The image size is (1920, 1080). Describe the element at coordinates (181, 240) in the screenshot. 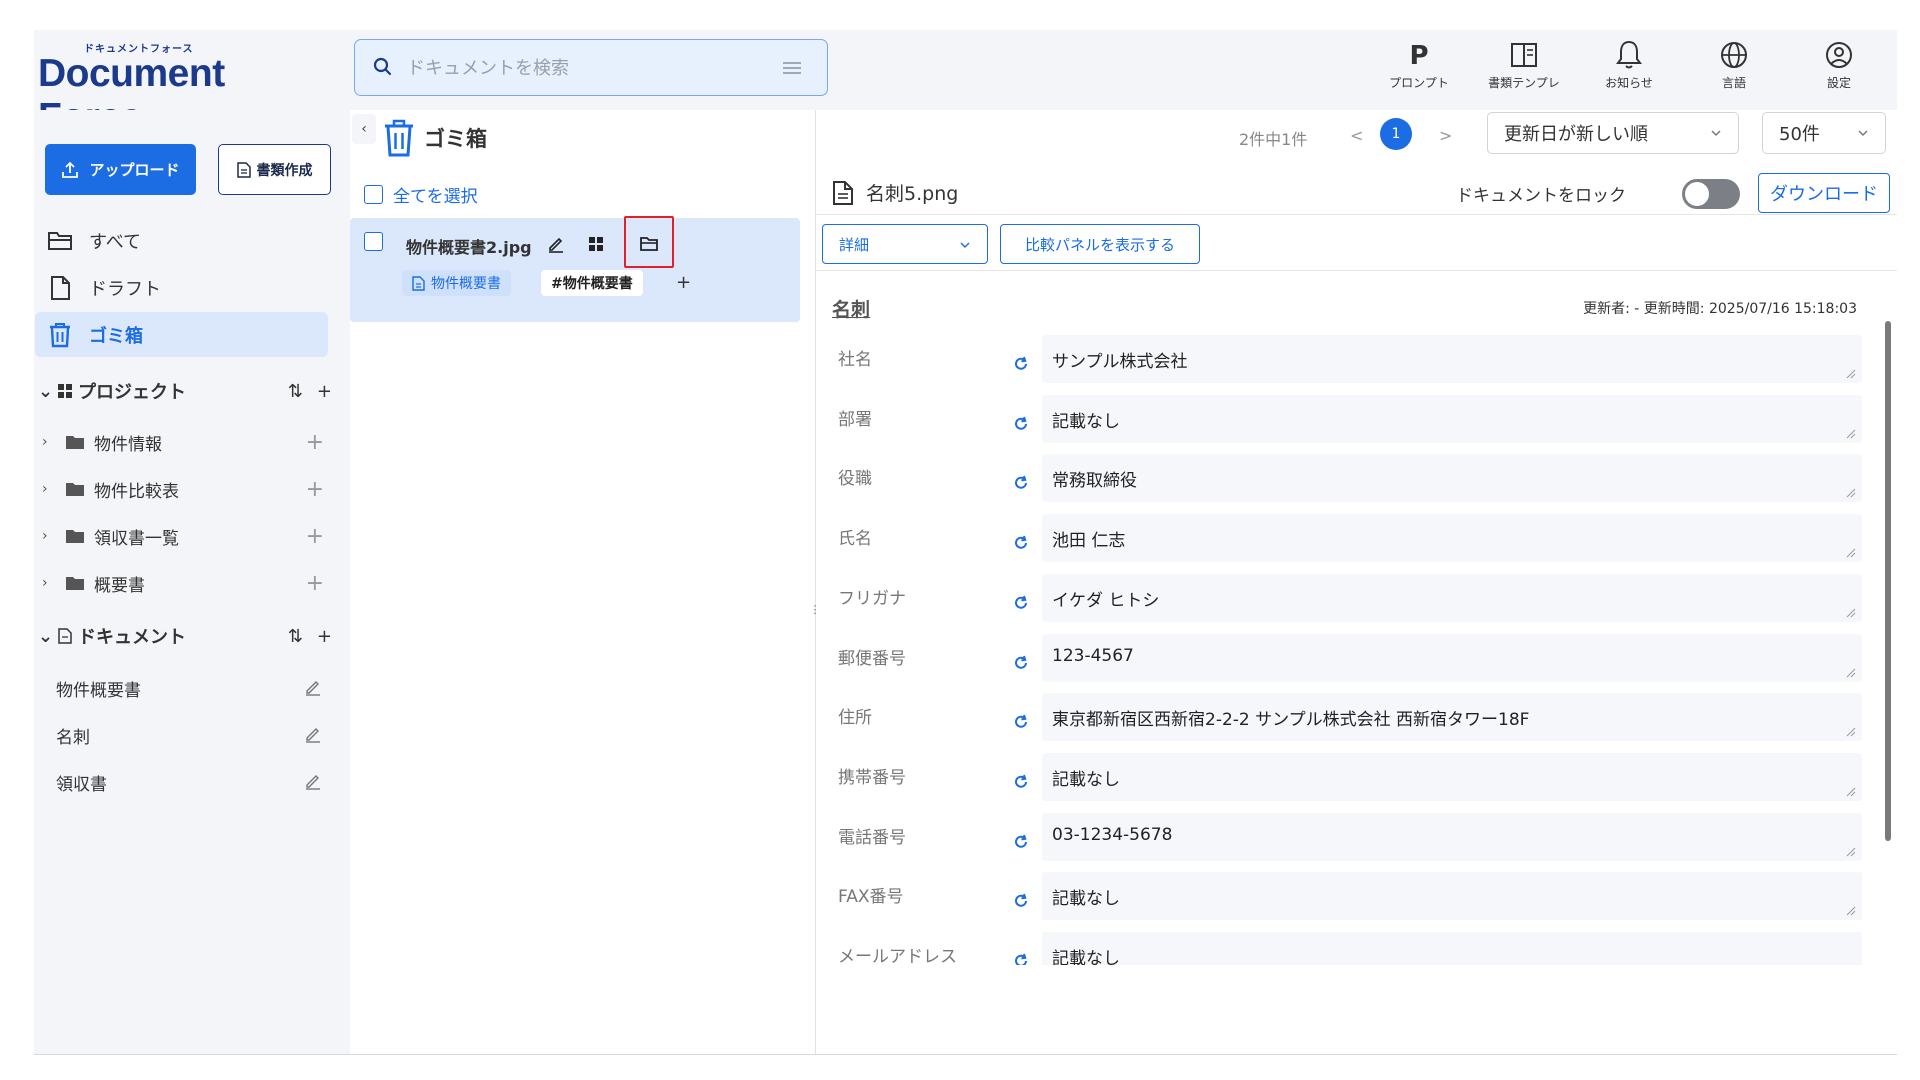

I see `sidebar-item-all: すべて` at that location.